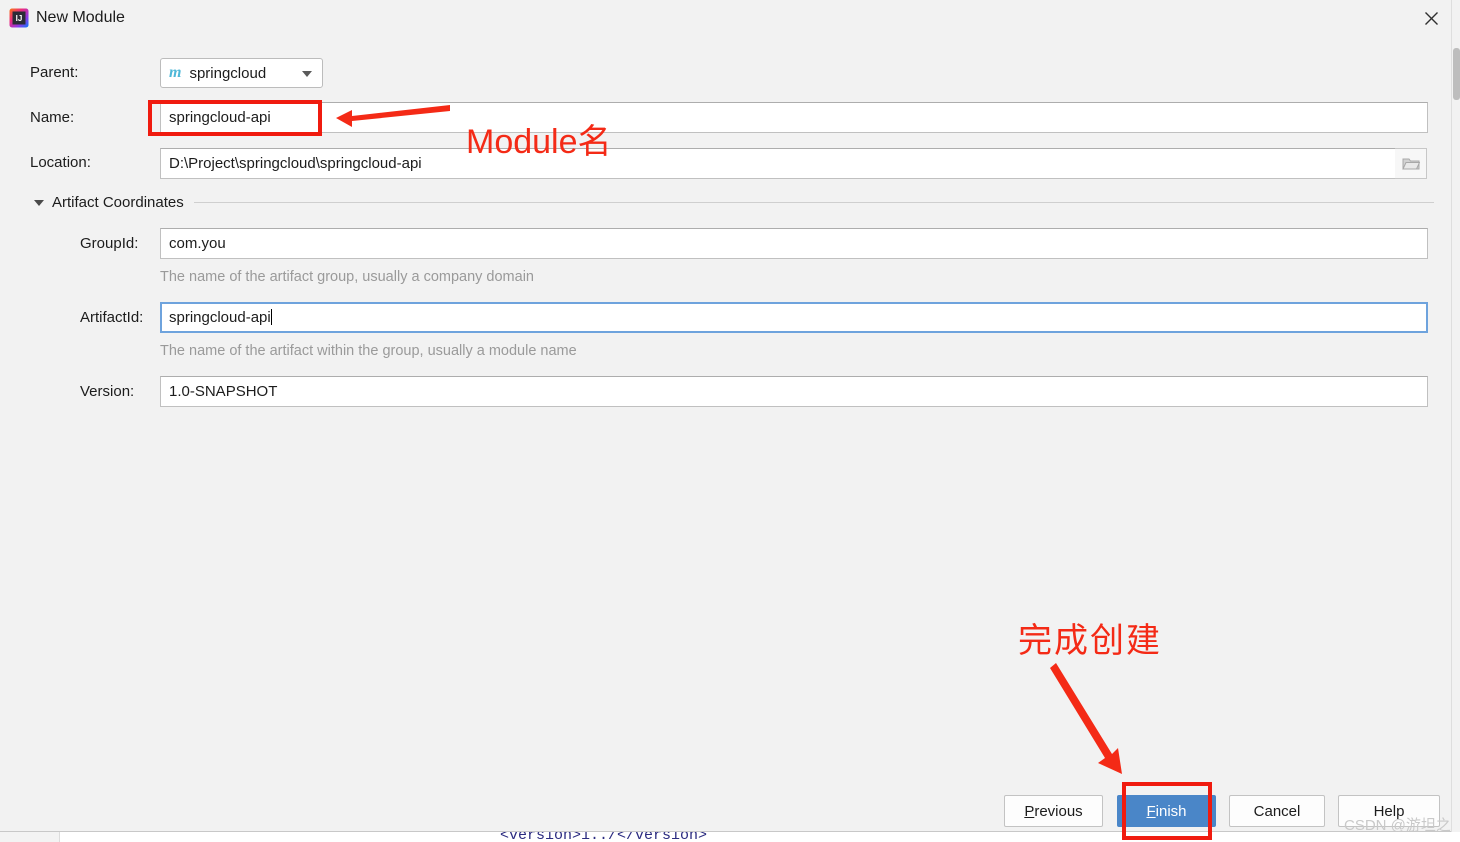 The image size is (1460, 842). What do you see at coordinates (295, 163) in the screenshot?
I see `location-input-value: D:\Project\springcloud\springcloud-api` at bounding box center [295, 163].